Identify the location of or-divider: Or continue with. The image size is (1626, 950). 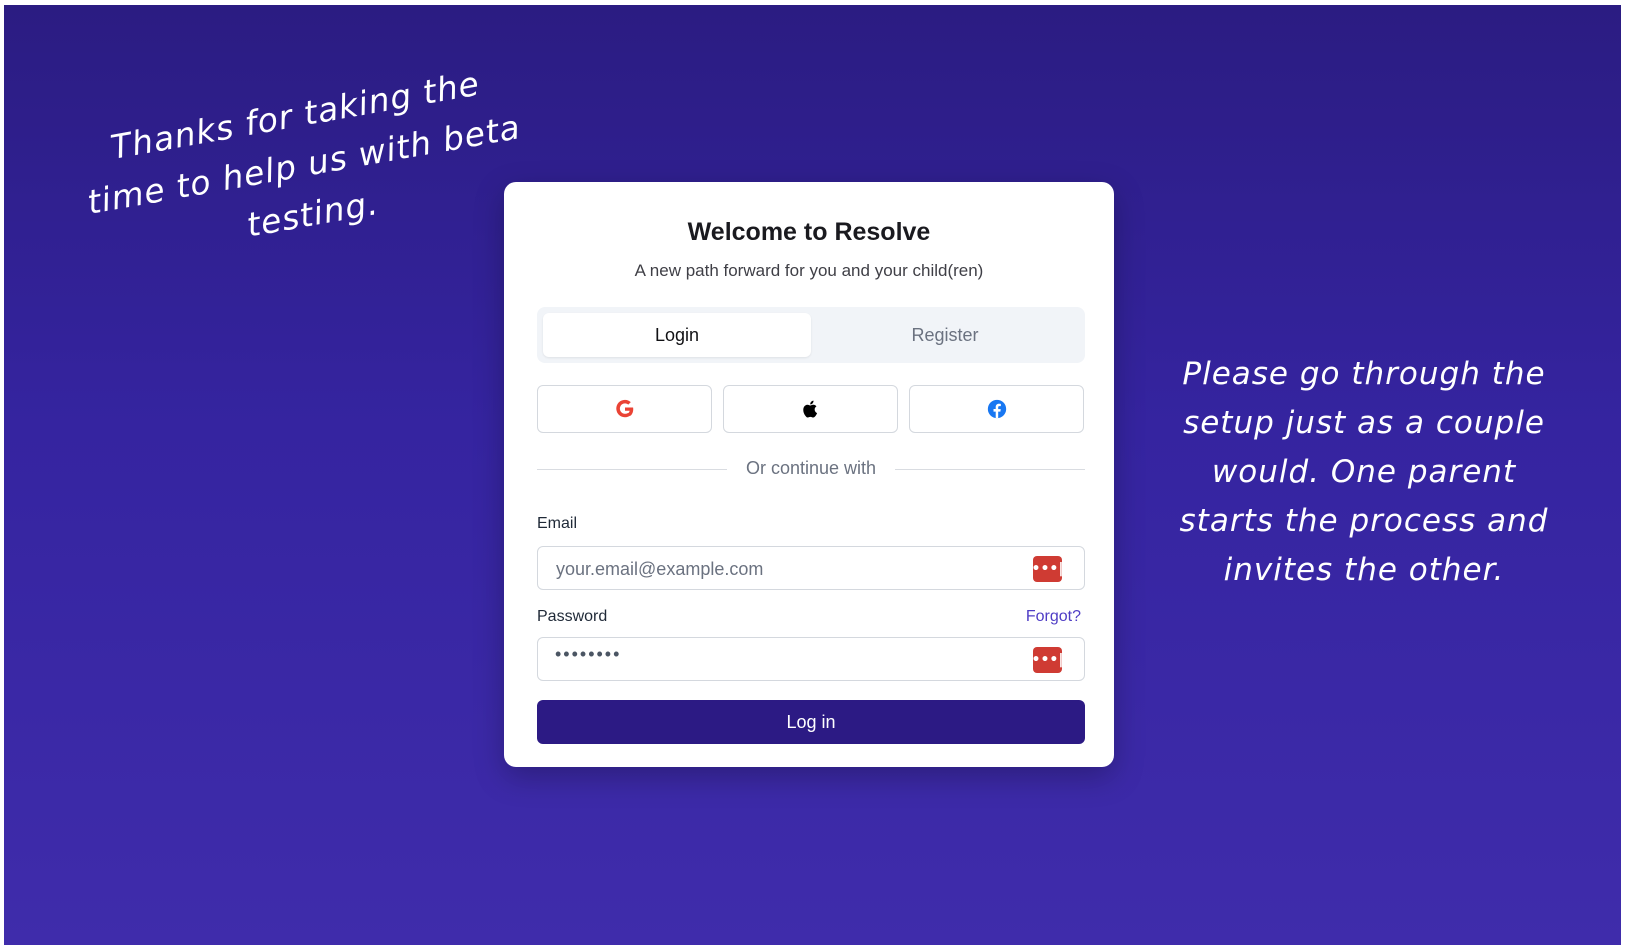
(811, 469).